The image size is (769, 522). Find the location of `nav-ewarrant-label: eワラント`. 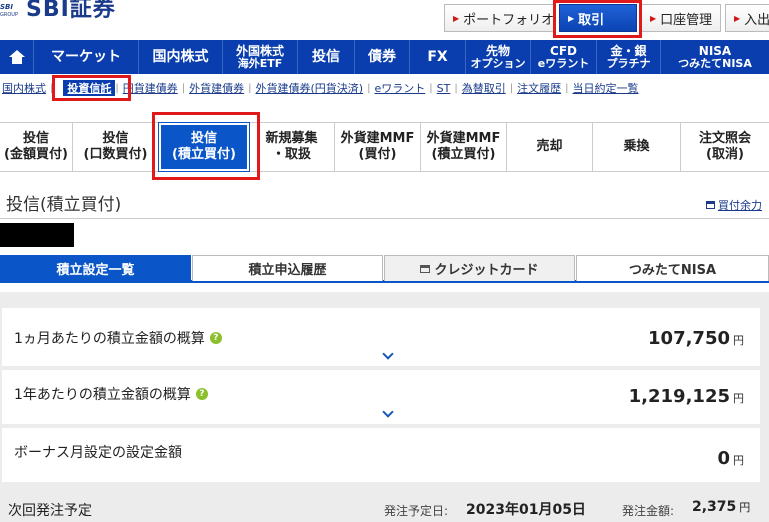

nav-ewarrant-label: eワラント is located at coordinates (563, 63).